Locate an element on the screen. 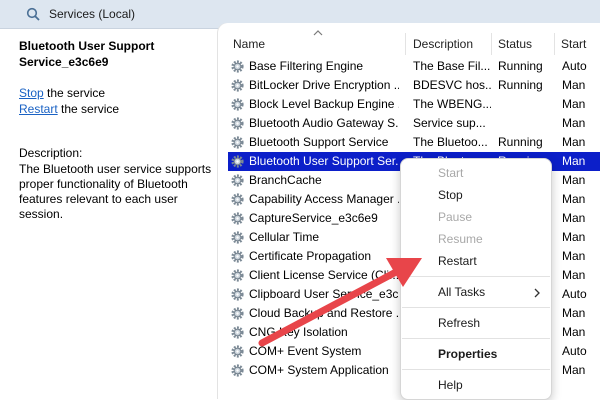  menu-item-refresh: Refresh is located at coordinates (459, 323).